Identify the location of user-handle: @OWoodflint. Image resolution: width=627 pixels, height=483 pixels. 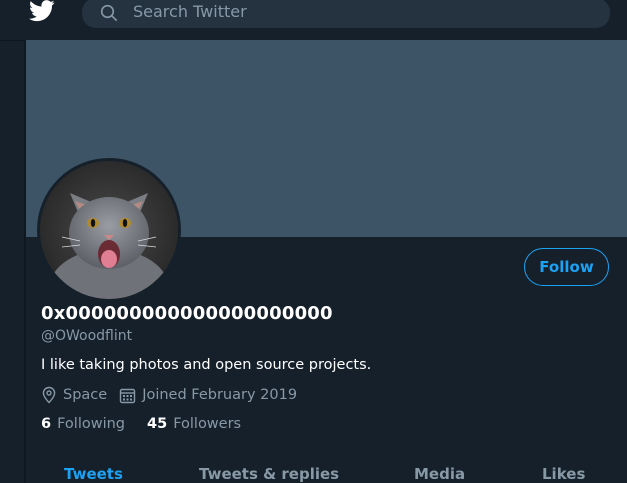
(87, 336).